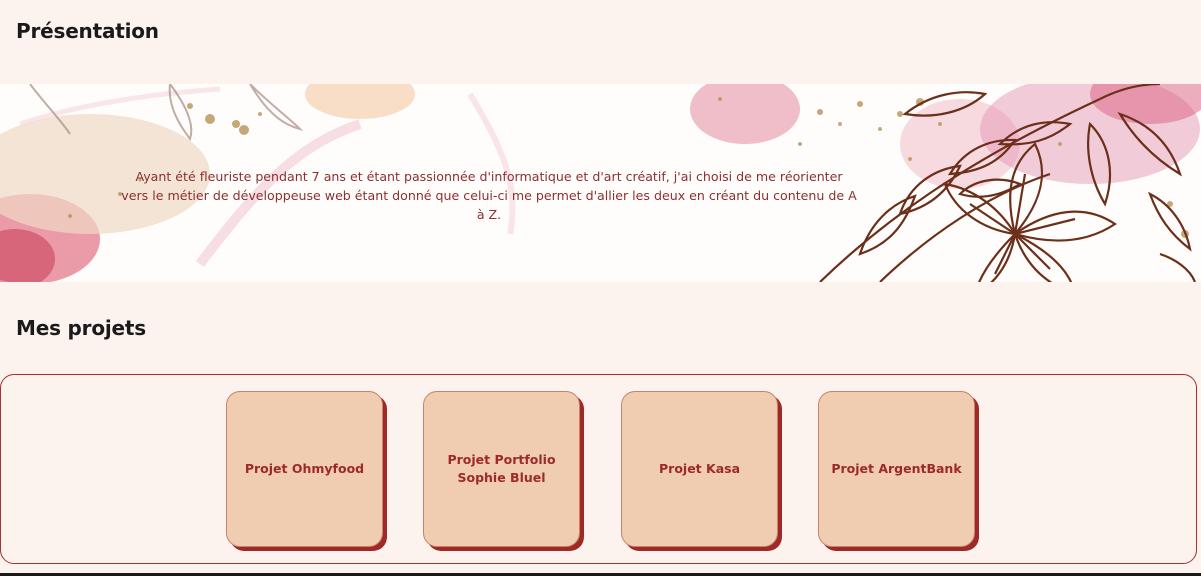 The image size is (1201, 576). I want to click on project-card-label: Projet ArgentBank, so click(896, 468).